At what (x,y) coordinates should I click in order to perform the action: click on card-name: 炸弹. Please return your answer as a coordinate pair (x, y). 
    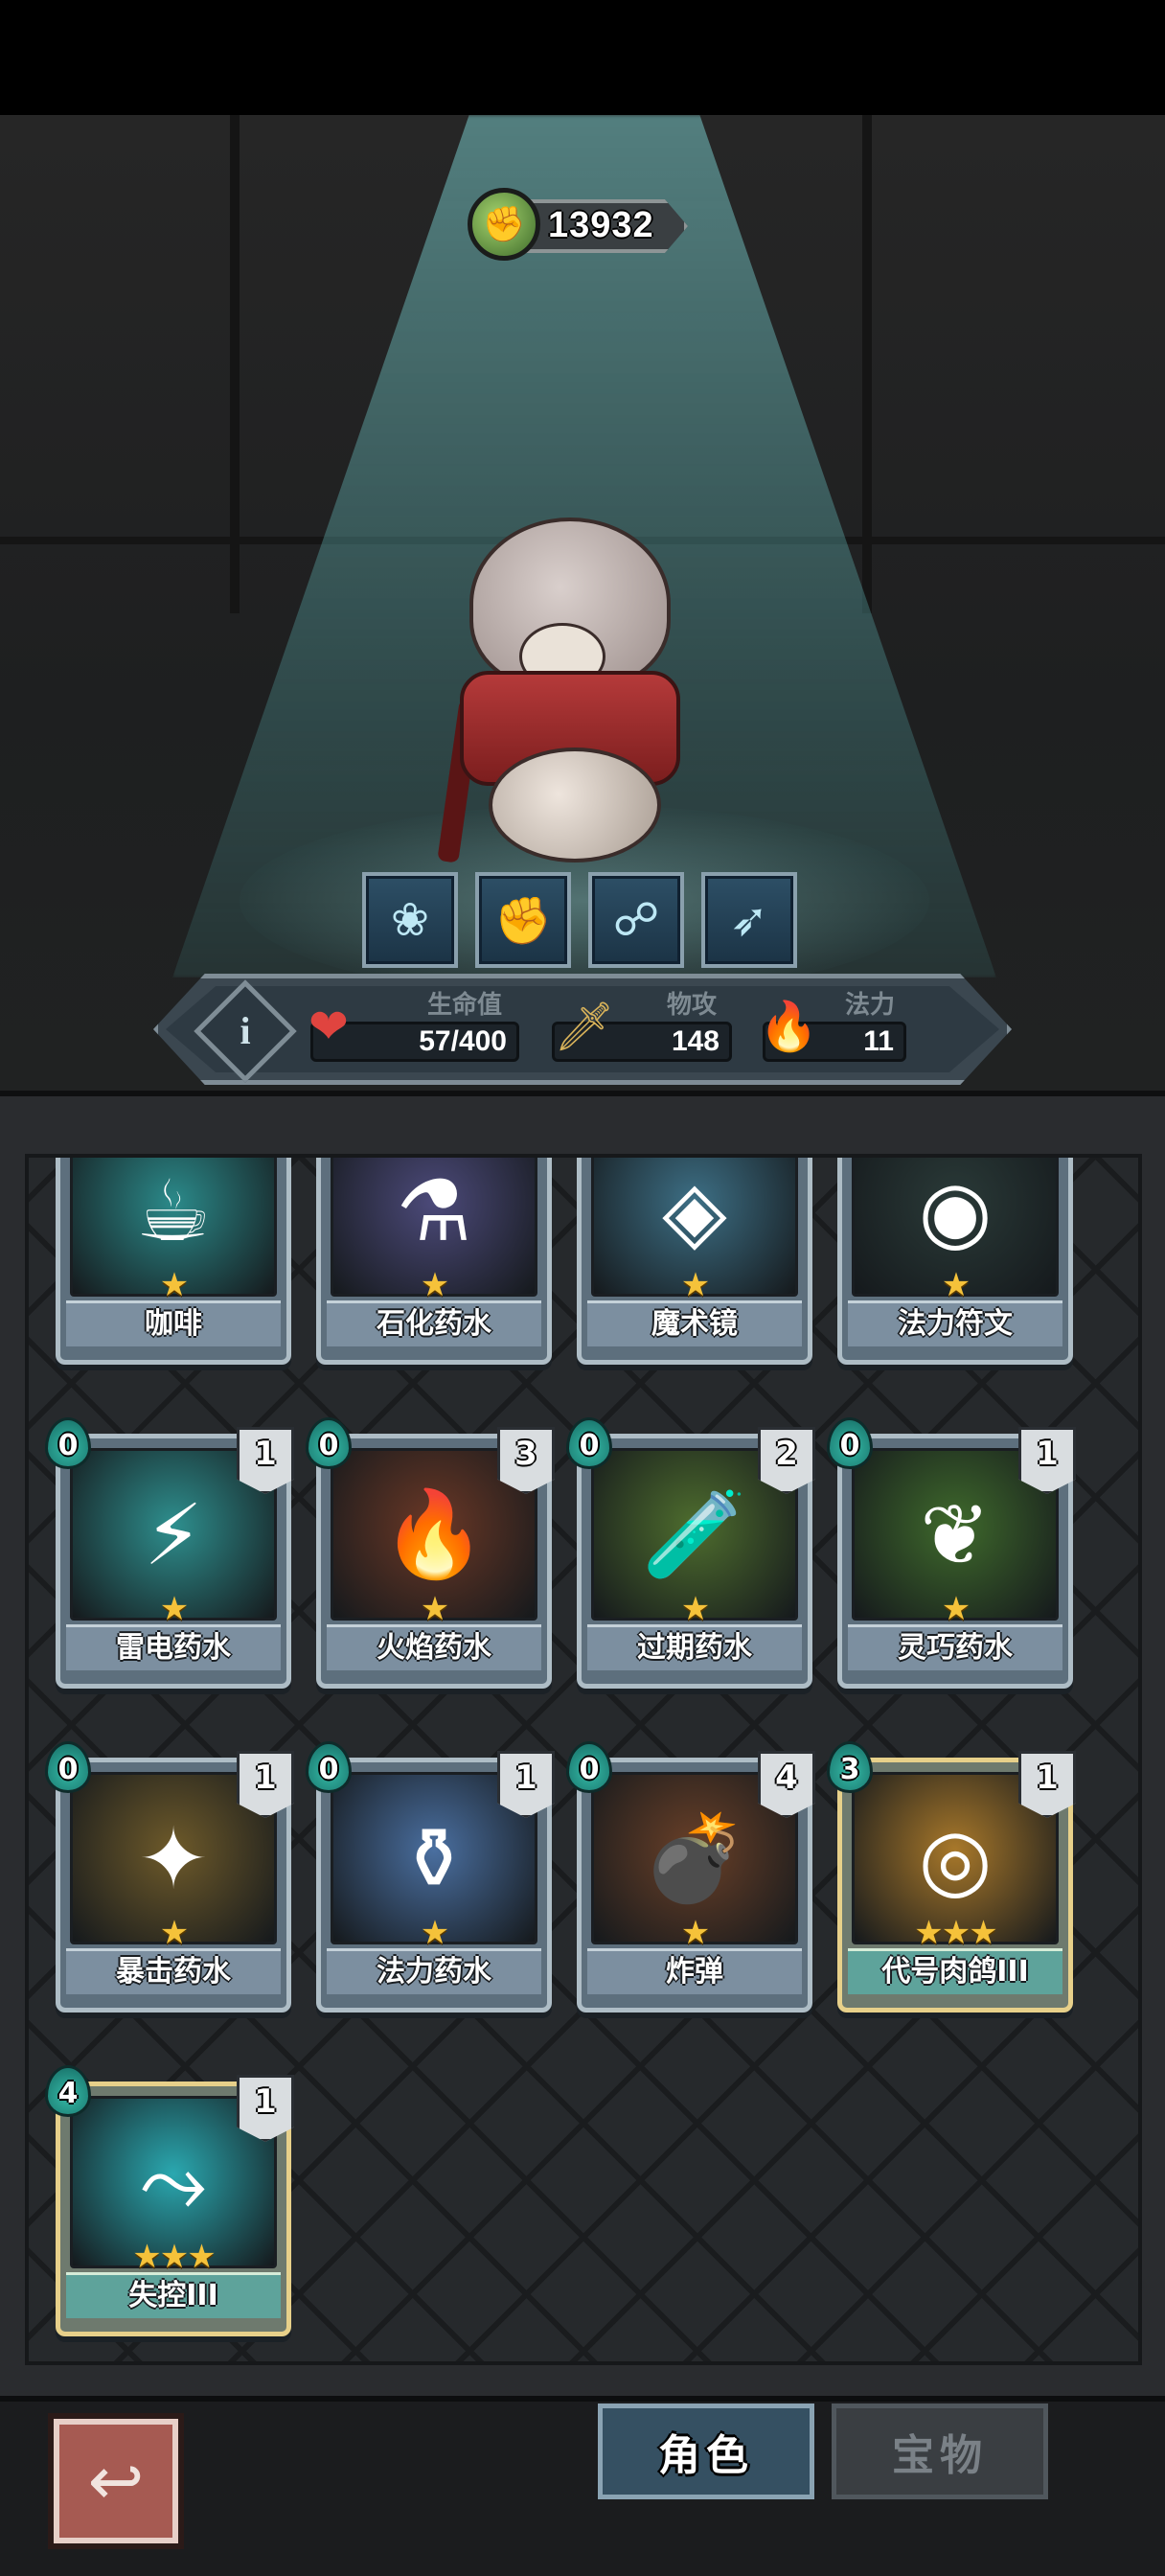
    Looking at the image, I should click on (694, 1971).